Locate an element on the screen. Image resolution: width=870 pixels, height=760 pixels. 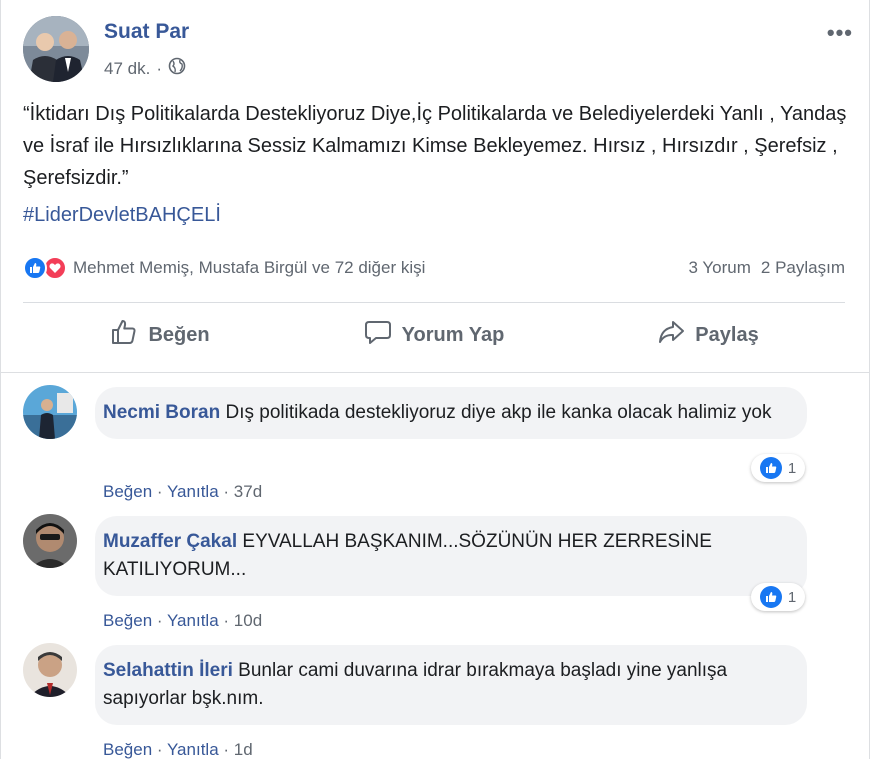
post-time: 47 dk. is located at coordinates (127, 69).